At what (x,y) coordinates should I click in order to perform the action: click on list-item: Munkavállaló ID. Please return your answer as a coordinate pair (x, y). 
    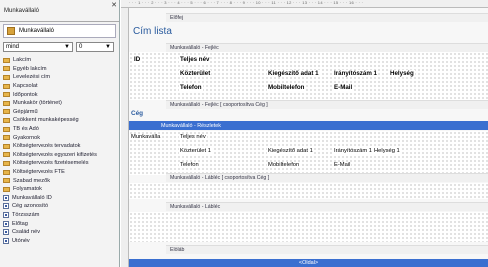
    Looking at the image, I should click on (61, 198).